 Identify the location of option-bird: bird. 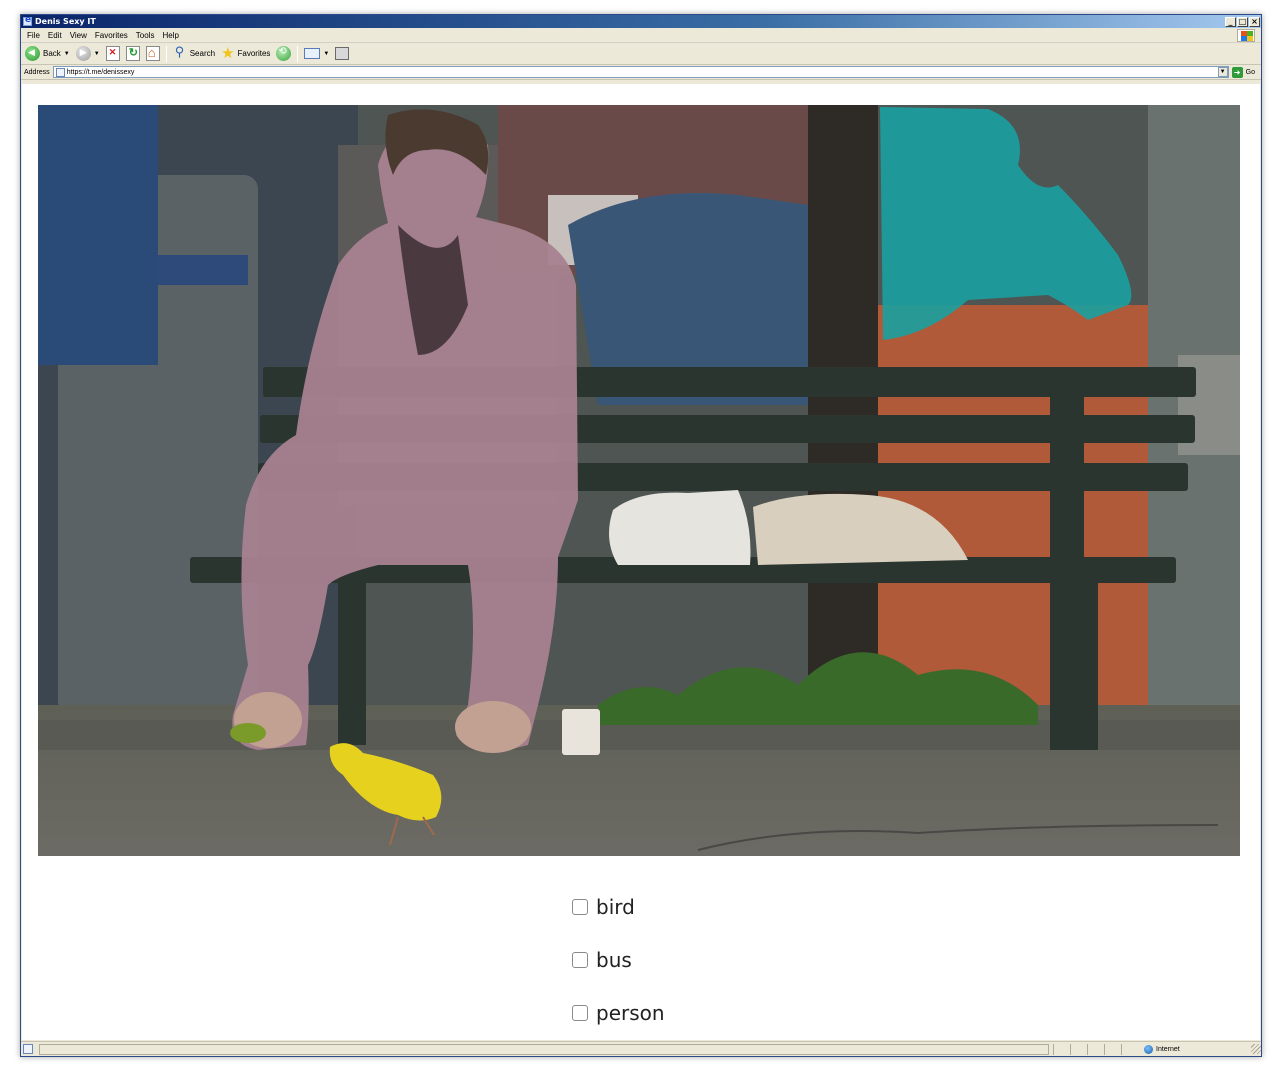
(618, 907).